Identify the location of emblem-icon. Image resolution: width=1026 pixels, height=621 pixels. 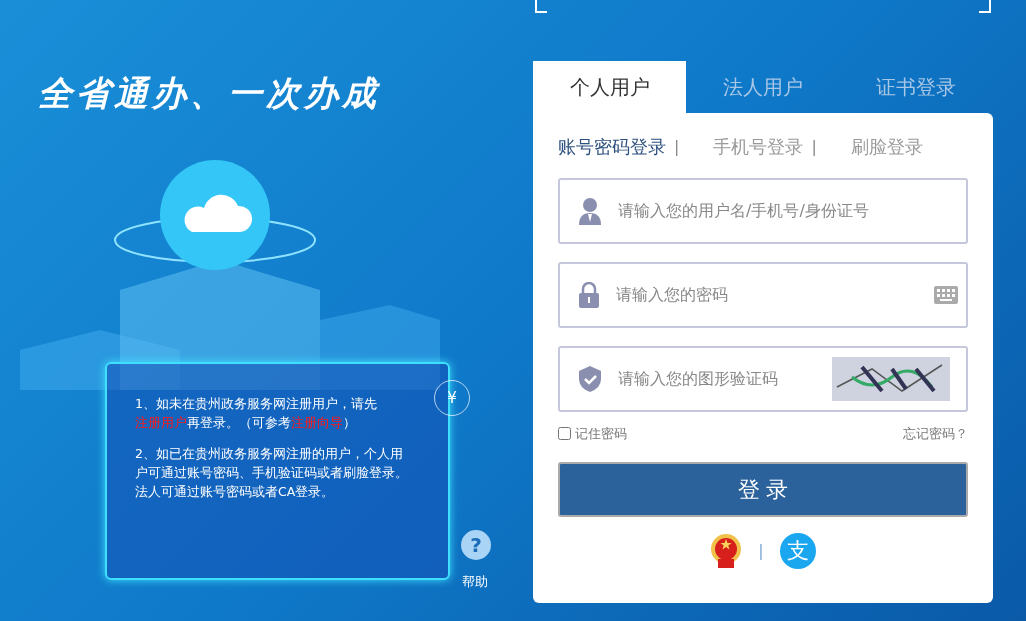
(726, 550).